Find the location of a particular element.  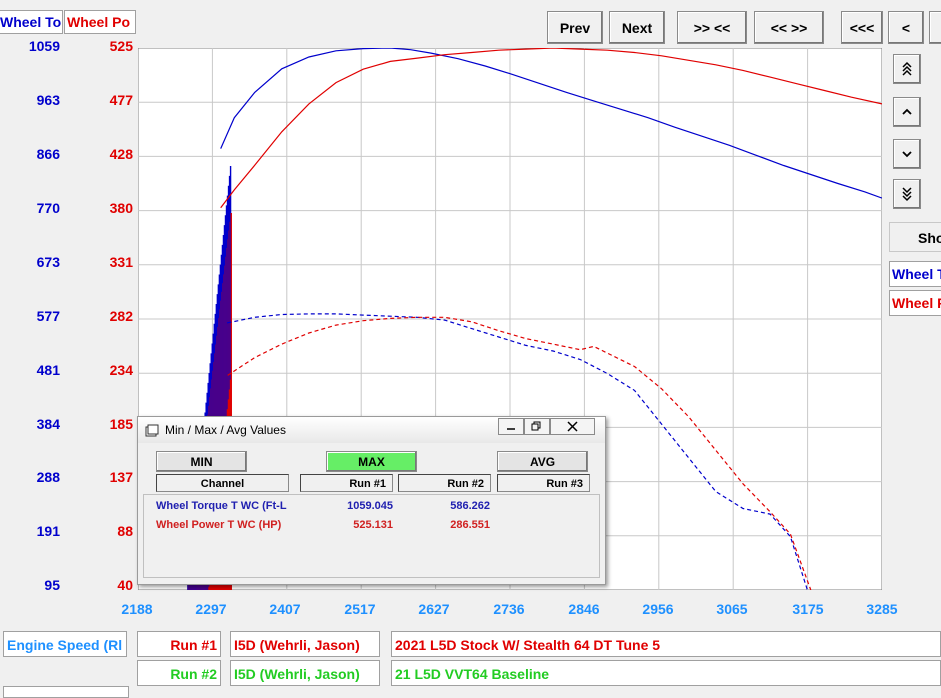

torque-tick: 1059 is located at coordinates (44, 46).